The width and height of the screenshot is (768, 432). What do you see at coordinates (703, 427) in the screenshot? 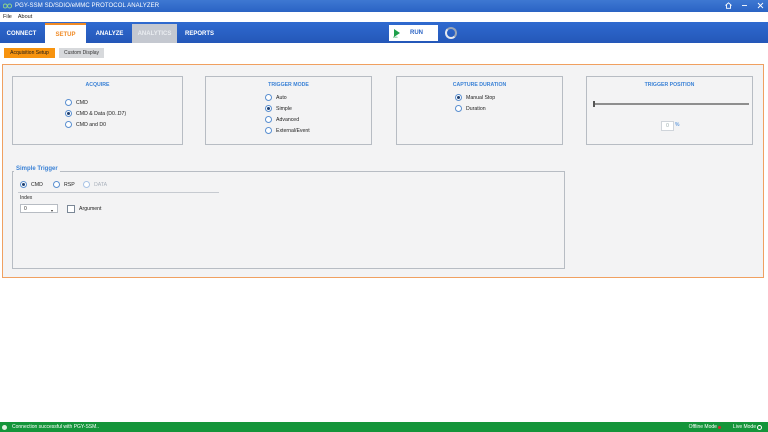
I see `offline-mode-label: Offline Mode` at bounding box center [703, 427].